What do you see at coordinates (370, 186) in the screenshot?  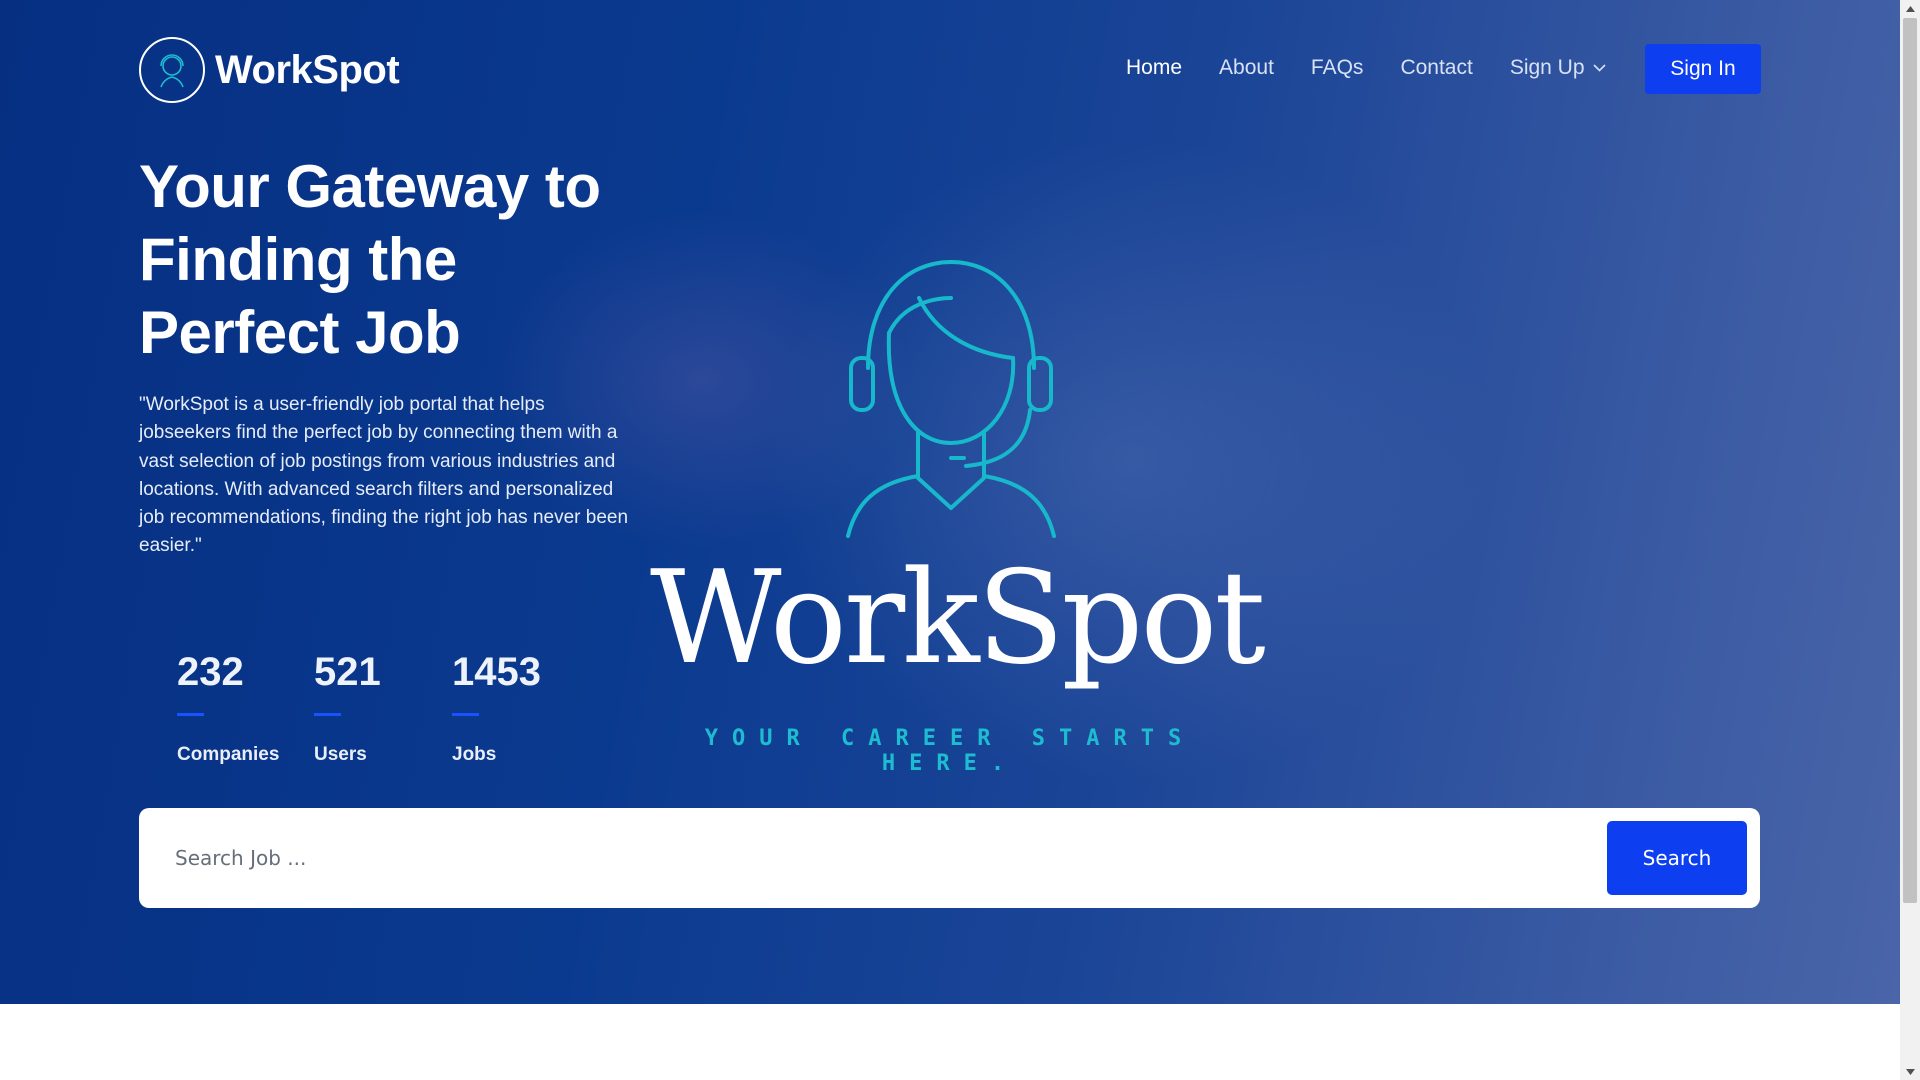 I see `headline-line: Your Gateway to` at bounding box center [370, 186].